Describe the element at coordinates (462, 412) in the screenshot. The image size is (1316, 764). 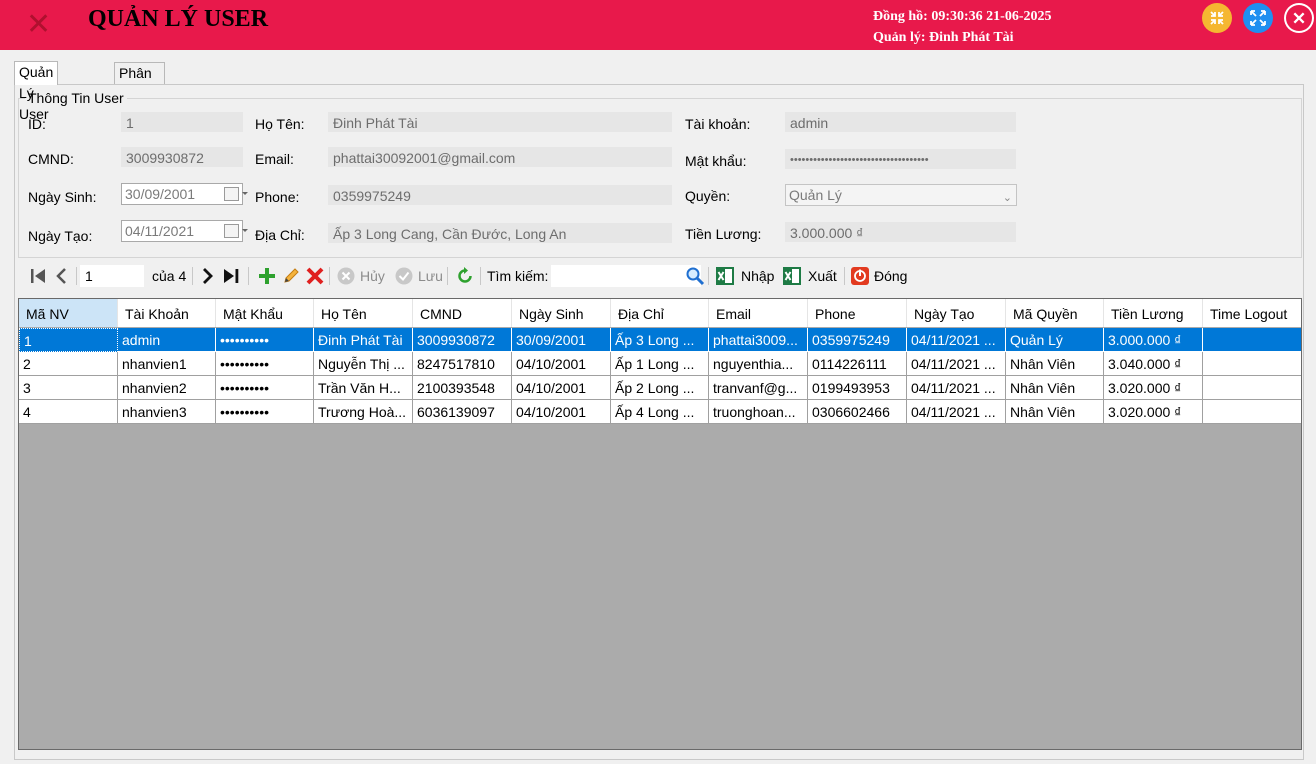
I see `table-cell: 6036139097` at that location.